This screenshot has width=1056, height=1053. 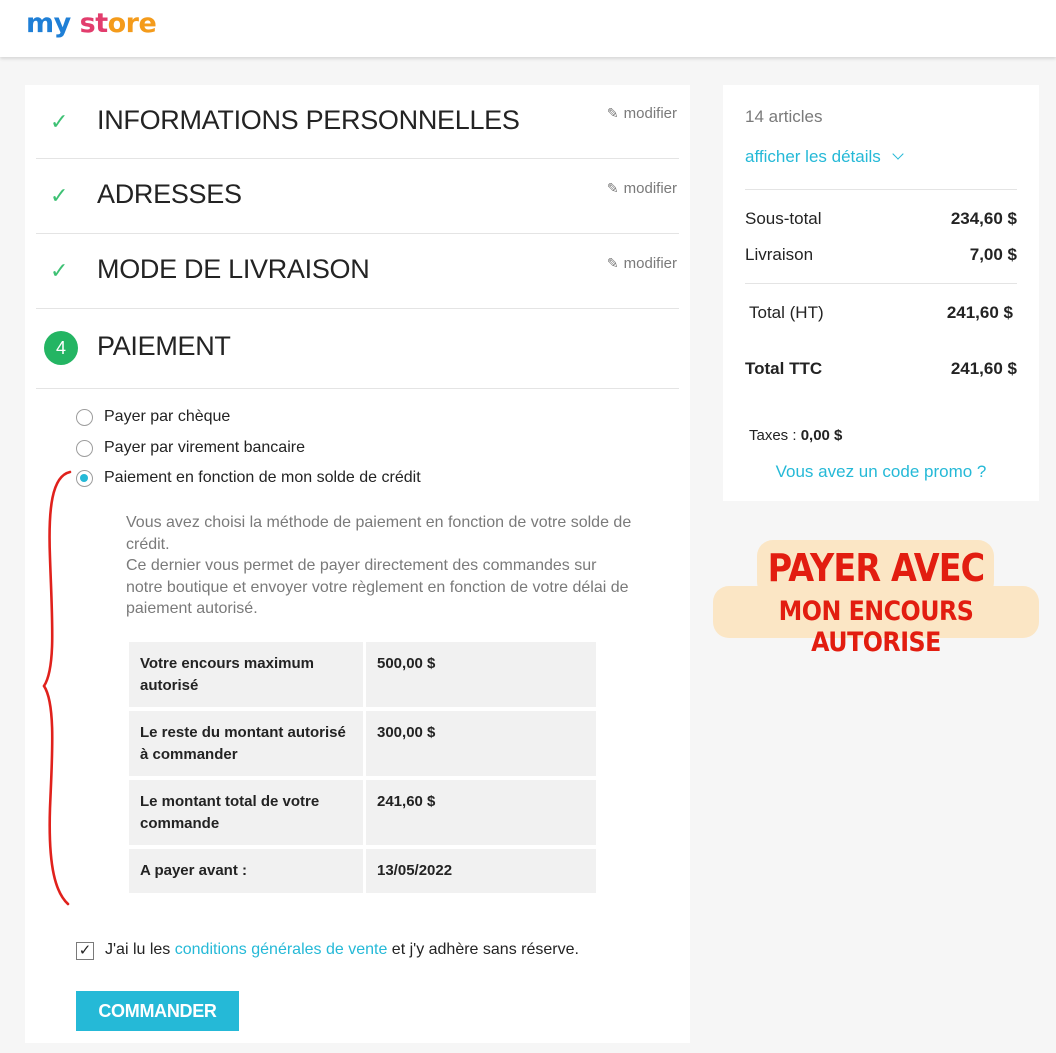 I want to click on store-logo: my store, so click(x=91, y=23).